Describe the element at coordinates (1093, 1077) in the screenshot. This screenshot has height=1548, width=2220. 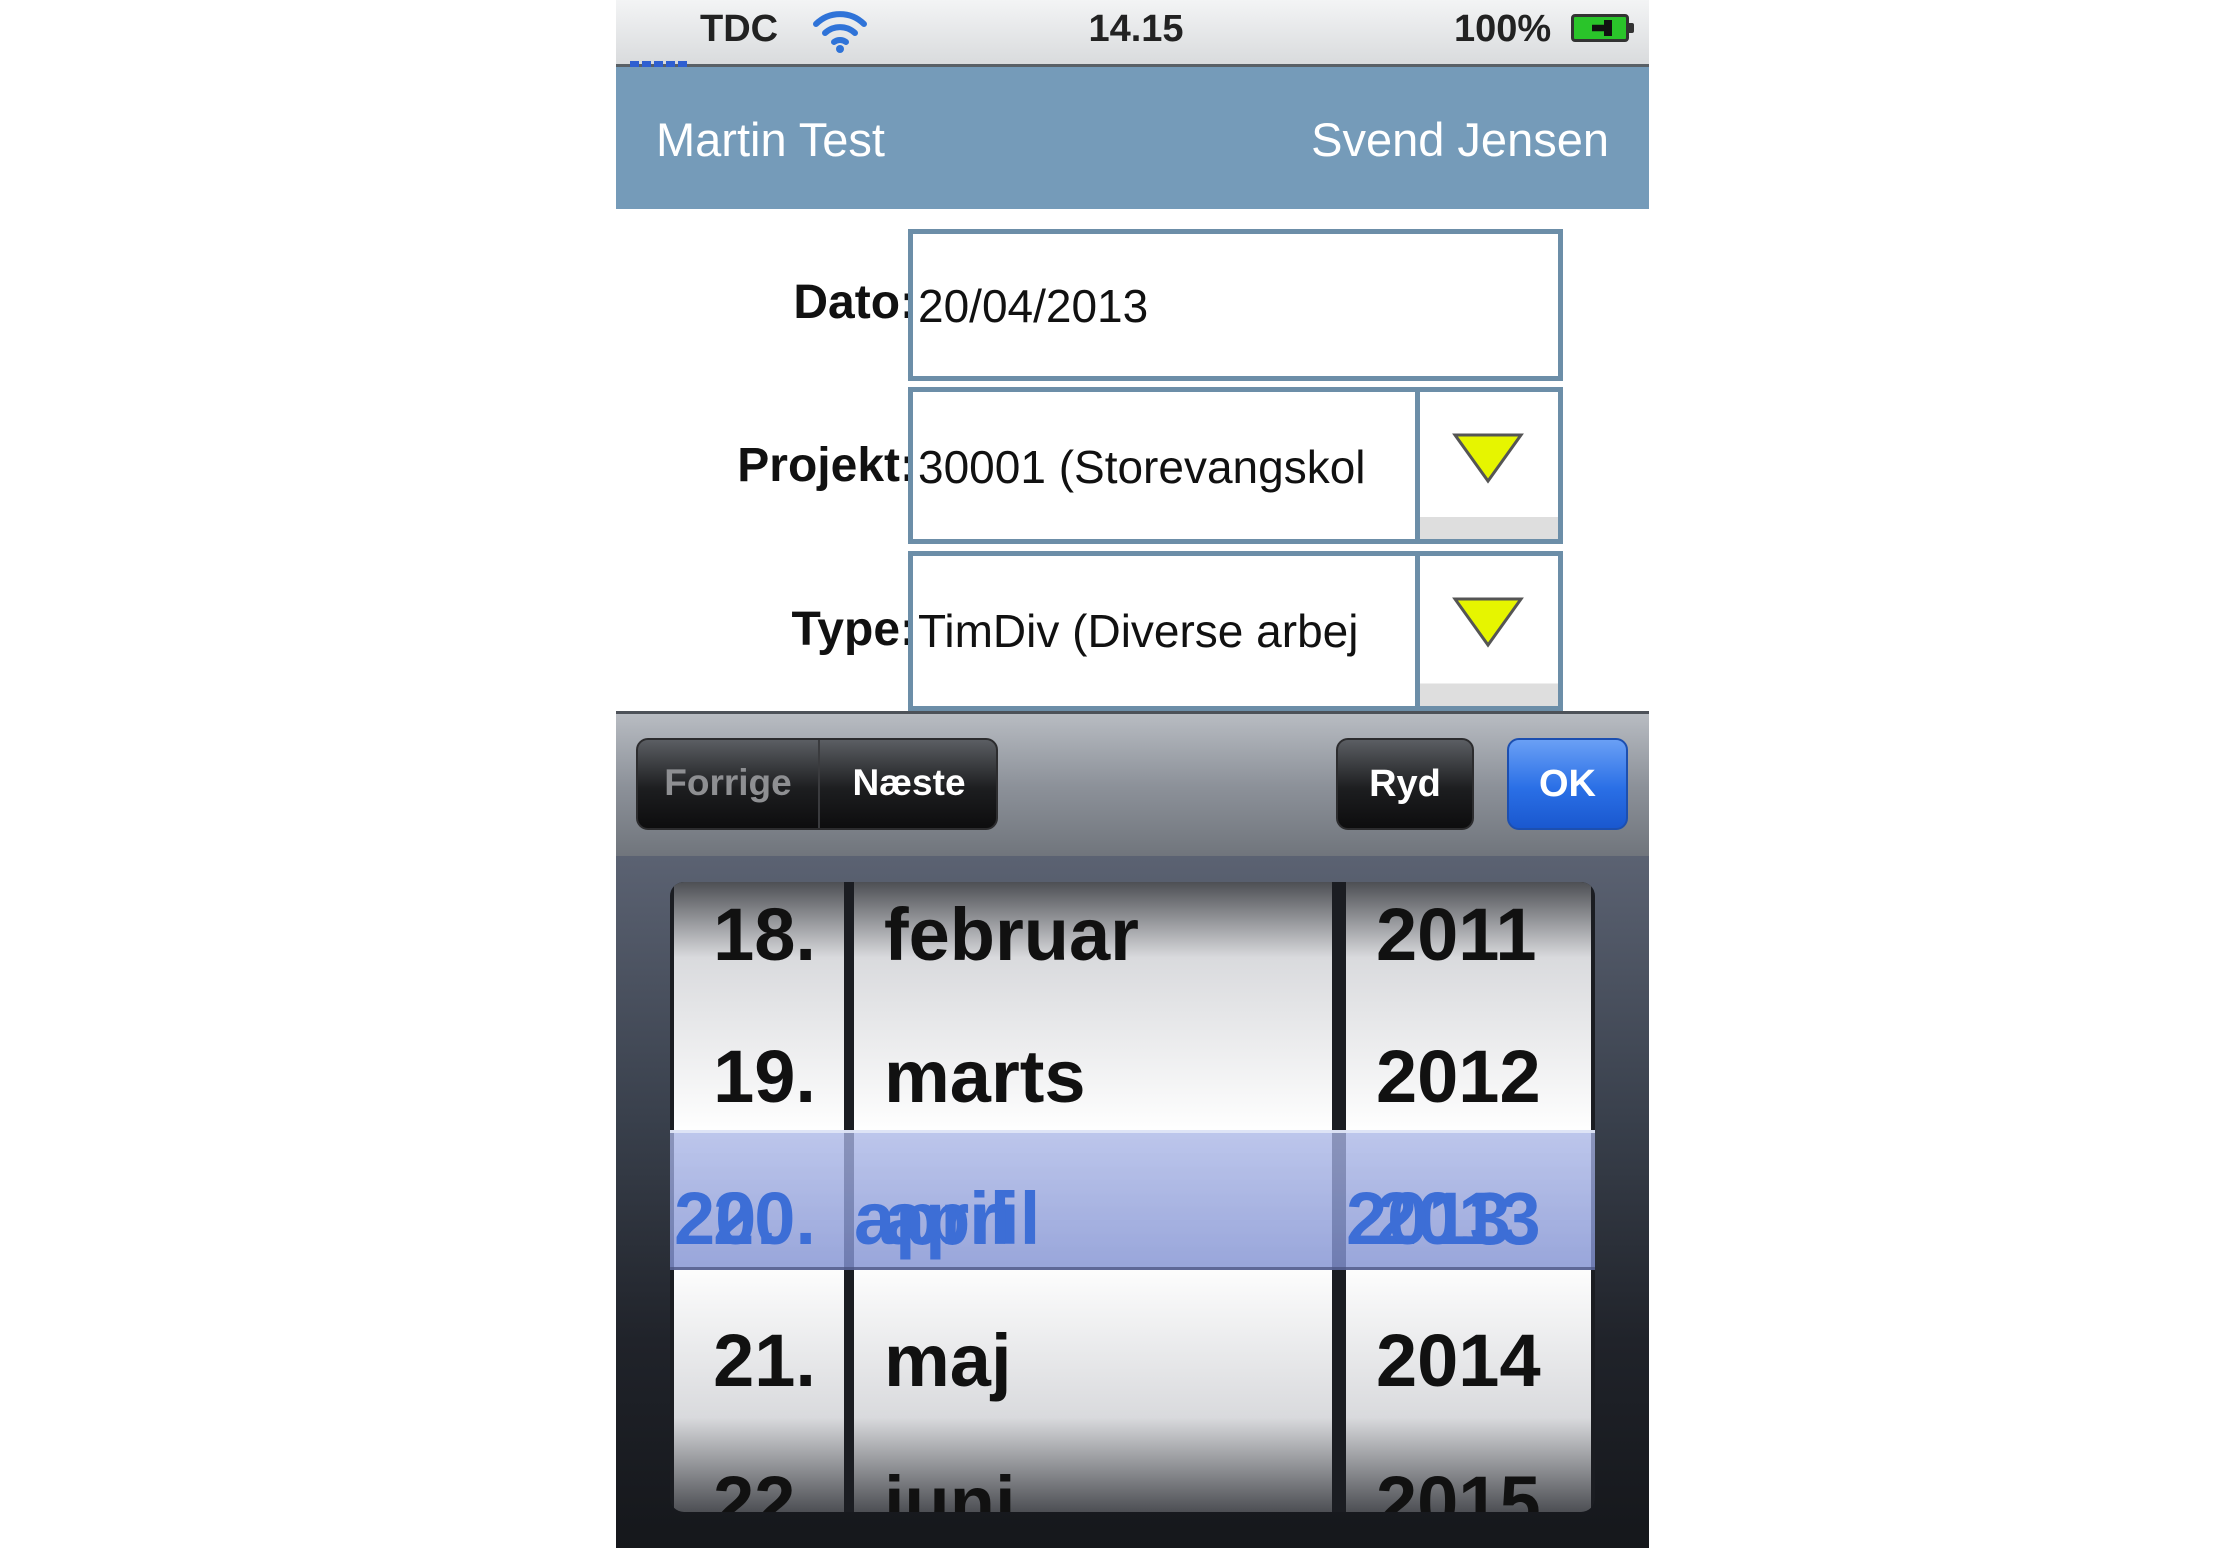
I see `picker-row: marts` at that location.